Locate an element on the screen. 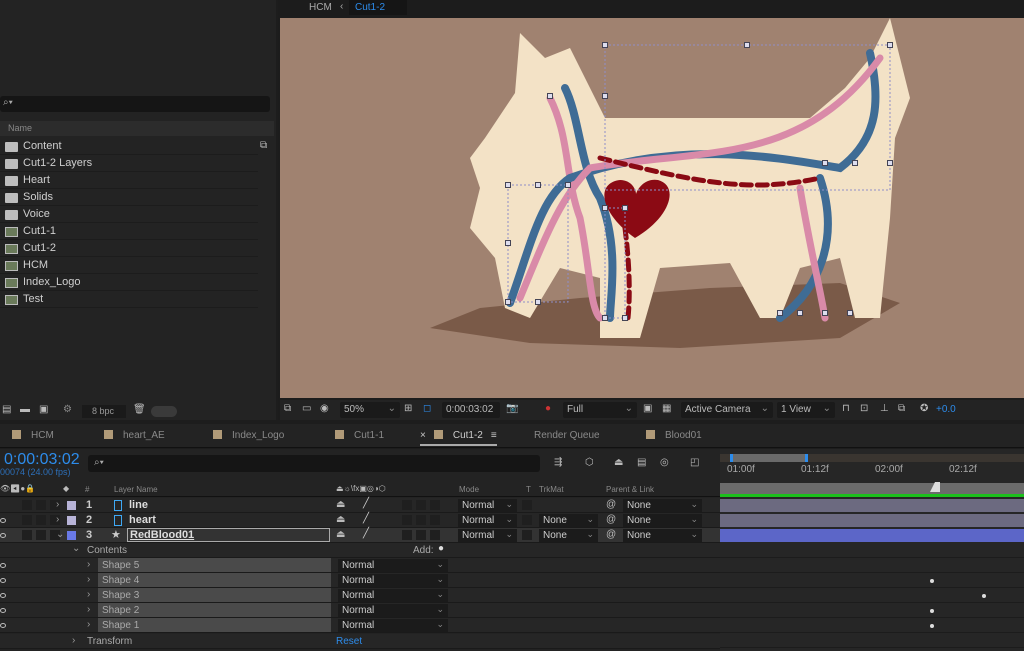  layer-row: ⌄ 3 ★ RedBlood01 ⏏ ╱ Normal ⌄ None ⌄ @ None ⌄ is located at coordinates (360, 535).